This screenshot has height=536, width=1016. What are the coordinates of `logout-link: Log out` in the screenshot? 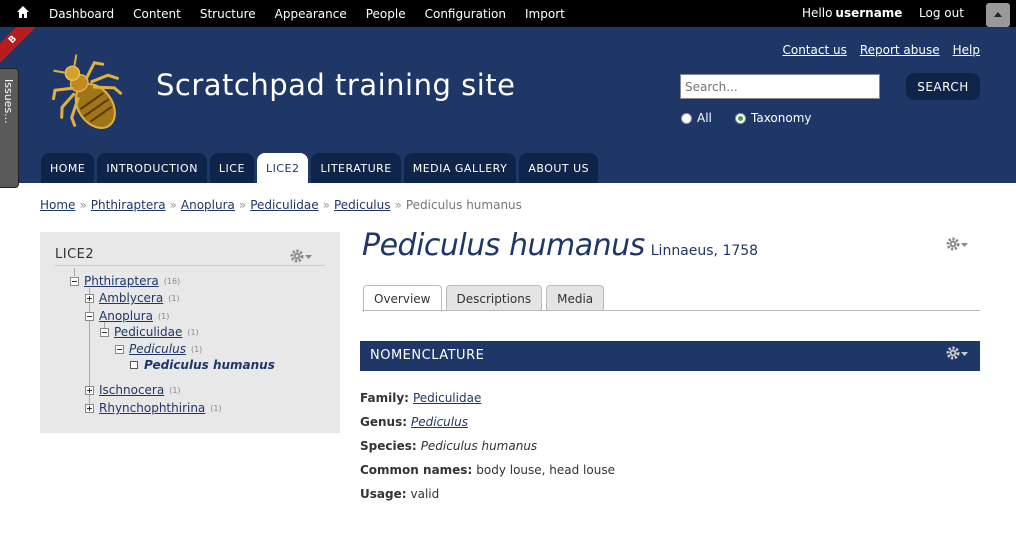 It's located at (941, 13).